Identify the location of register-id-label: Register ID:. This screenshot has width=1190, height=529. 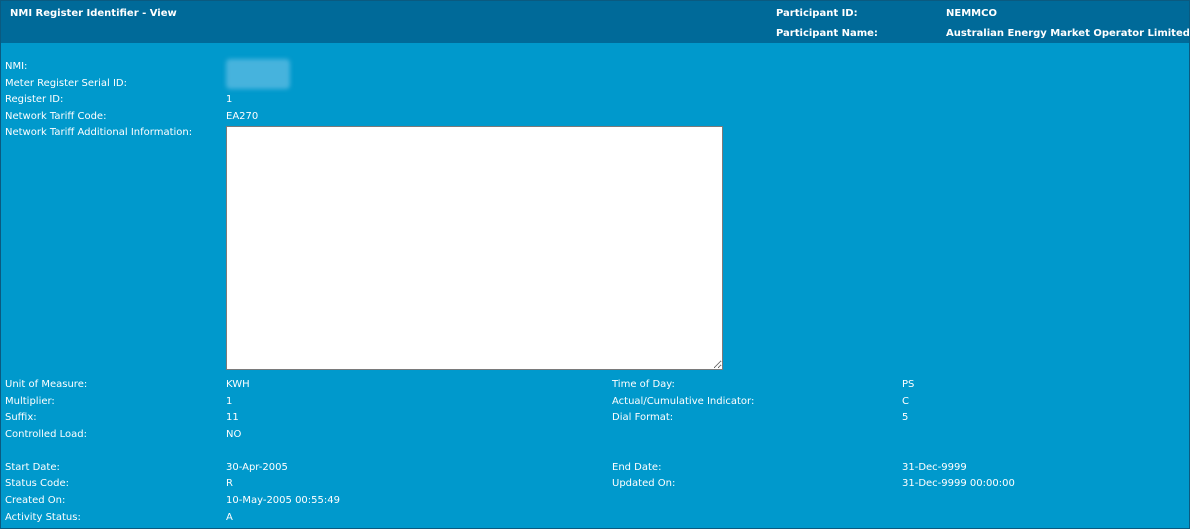
(34, 99).